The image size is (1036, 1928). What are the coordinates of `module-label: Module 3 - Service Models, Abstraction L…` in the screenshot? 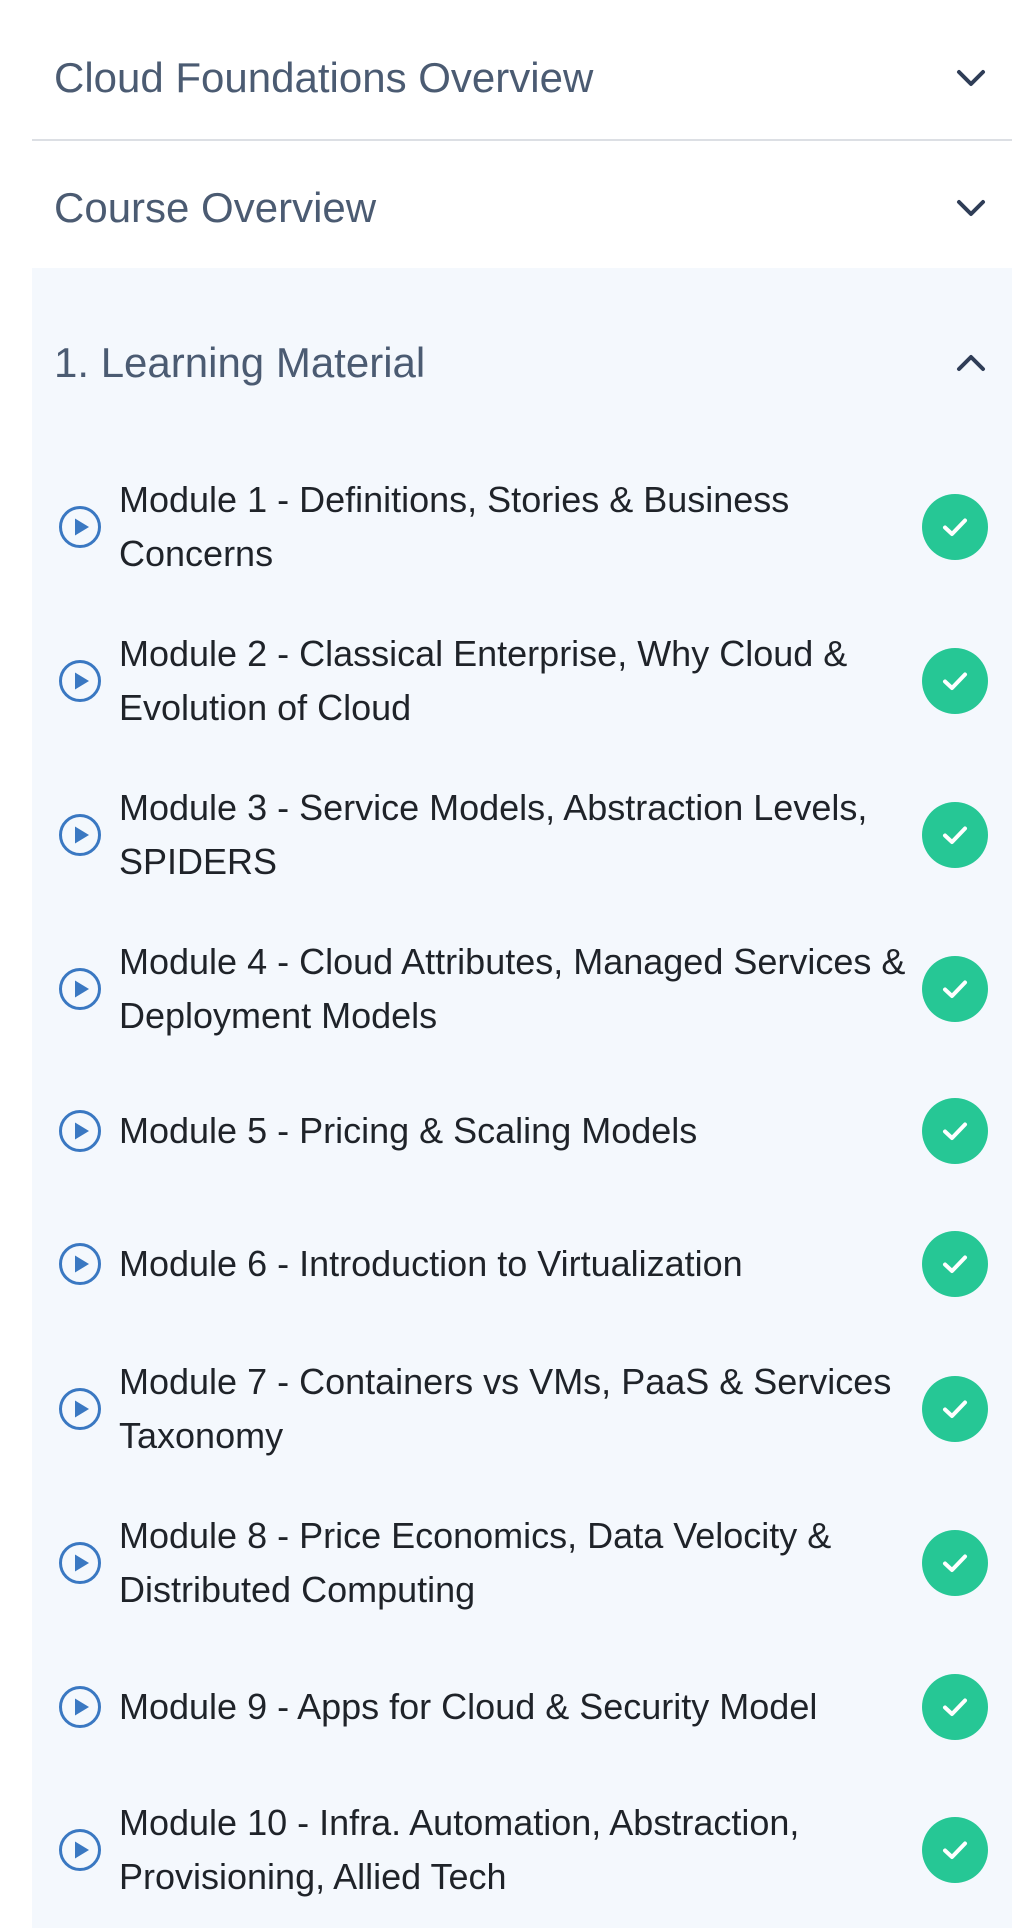 It's located at (493, 834).